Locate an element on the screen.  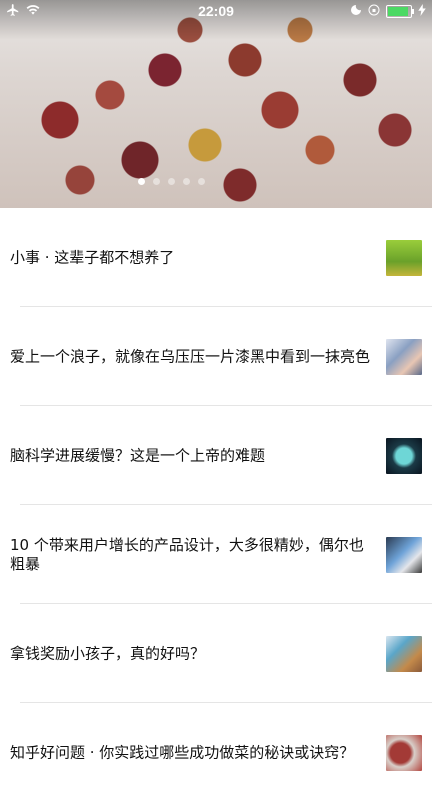
story-item: 脑科学进展缓慢？这是一个上帝的难题 is located at coordinates (216, 455).